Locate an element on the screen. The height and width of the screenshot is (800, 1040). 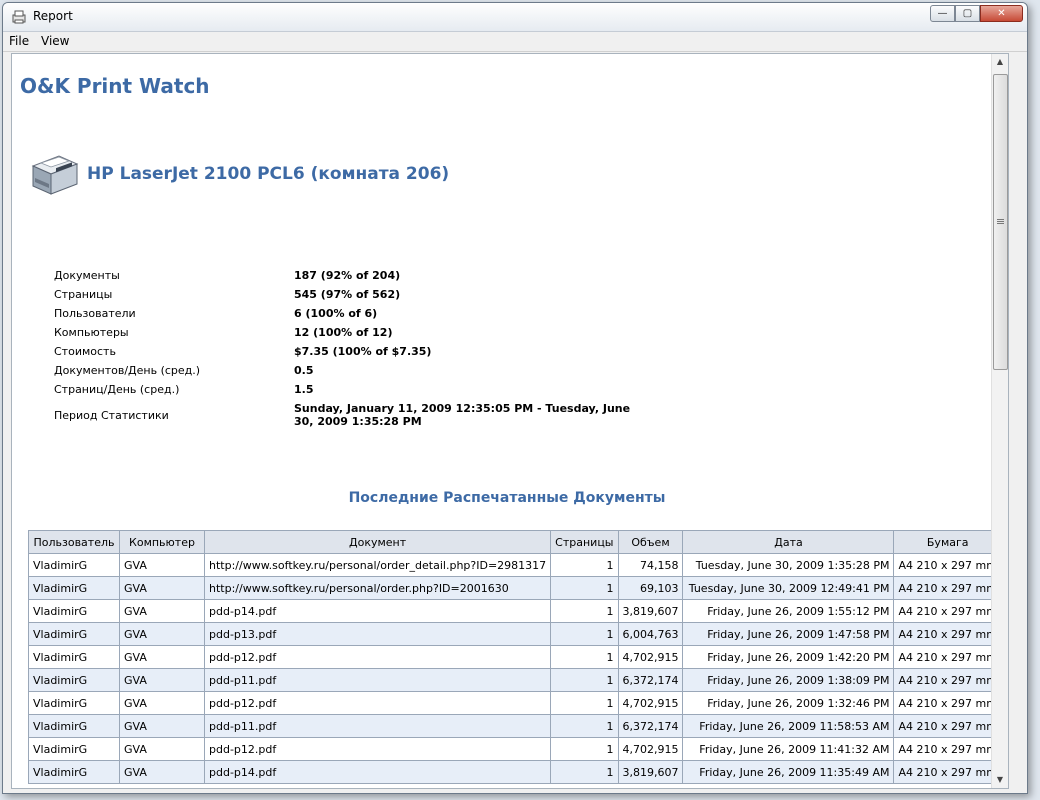
vertical-scrollbar: ▲ ▼ is located at coordinates (999, 421).